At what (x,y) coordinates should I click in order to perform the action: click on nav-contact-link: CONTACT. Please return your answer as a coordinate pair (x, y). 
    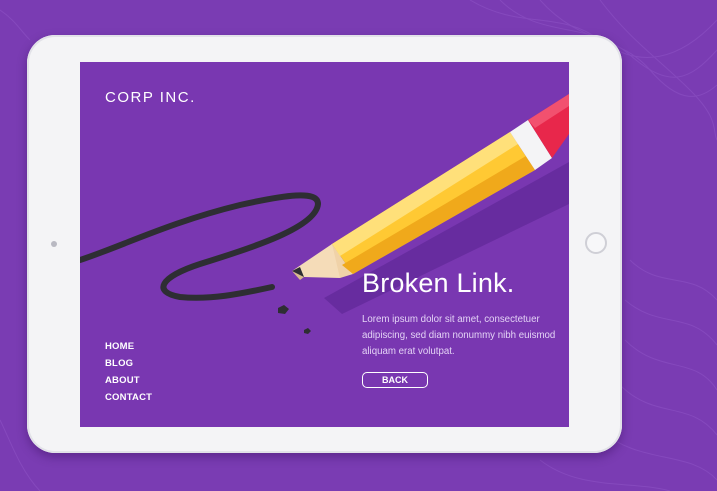
    Looking at the image, I should click on (128, 397).